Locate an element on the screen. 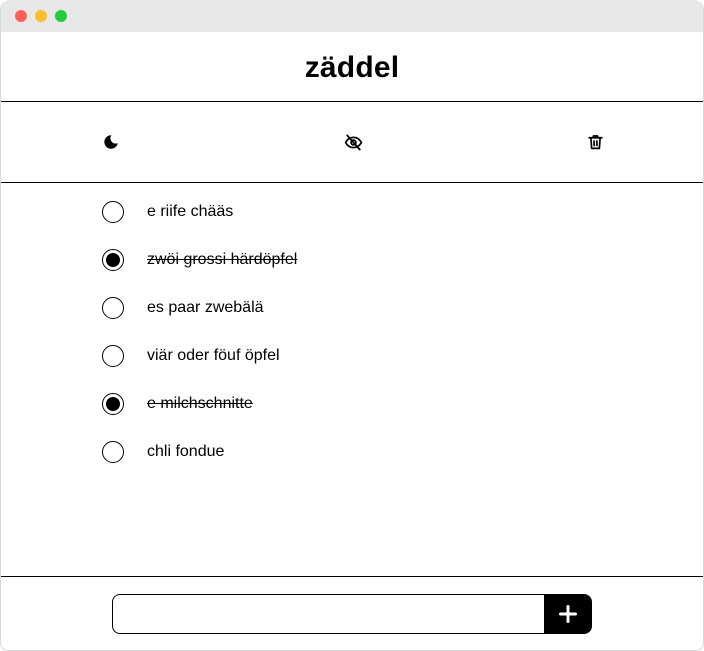 The image size is (704, 651). hide-completed-button is located at coordinates (353, 142).